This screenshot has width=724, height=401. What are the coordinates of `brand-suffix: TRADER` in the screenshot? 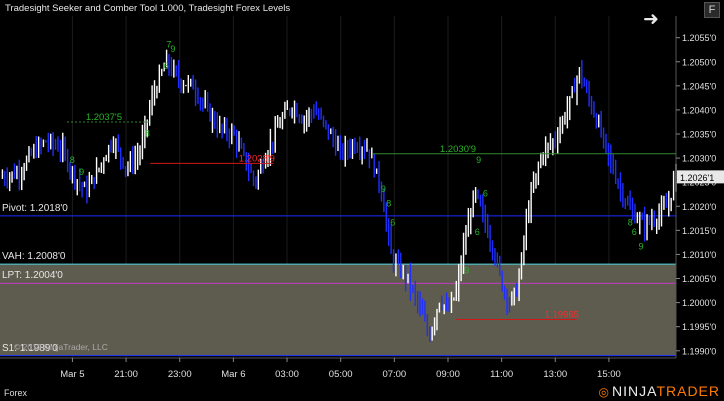 It's located at (688, 391).